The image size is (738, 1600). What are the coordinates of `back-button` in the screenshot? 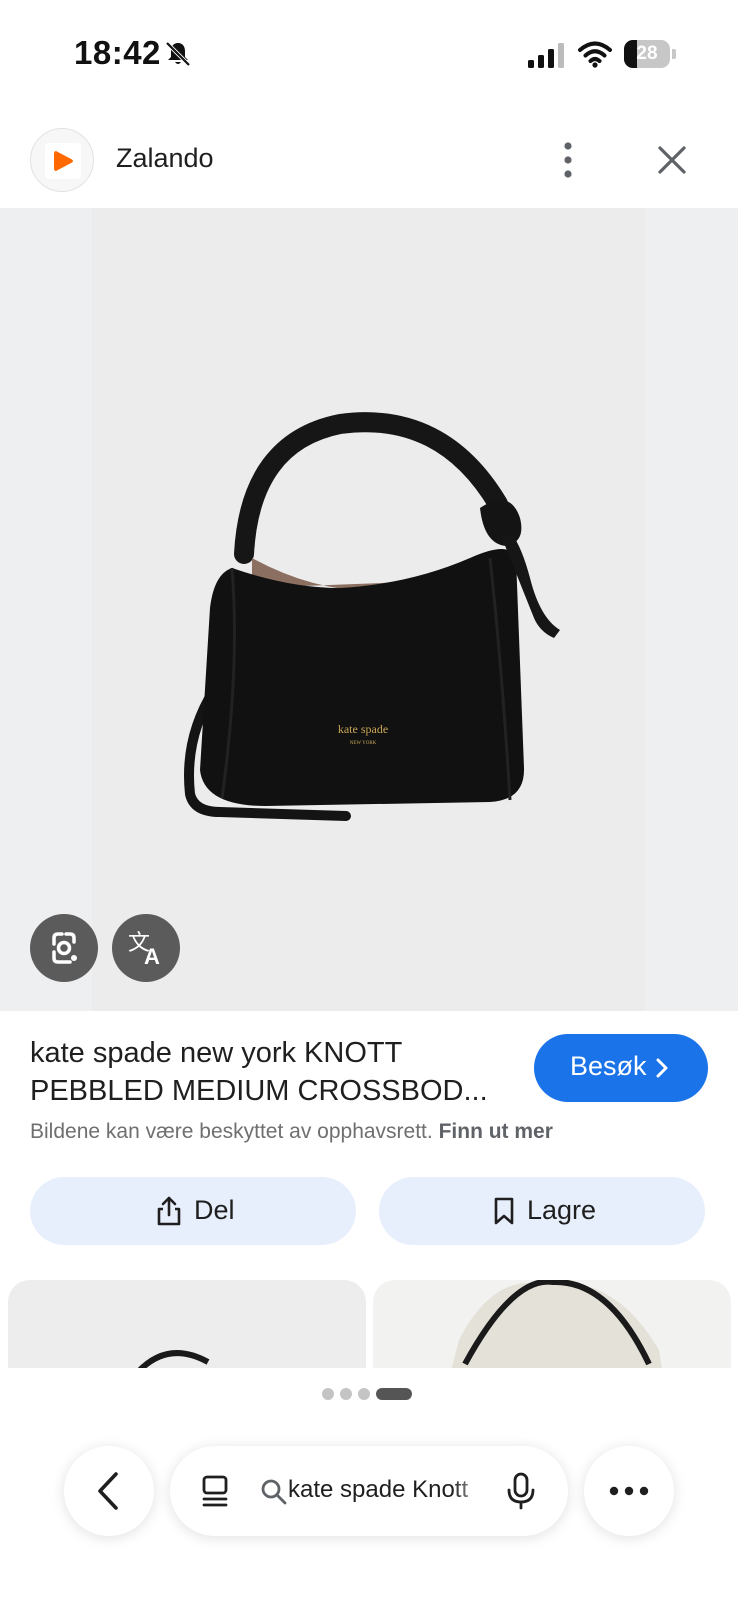 It's located at (109, 1491).